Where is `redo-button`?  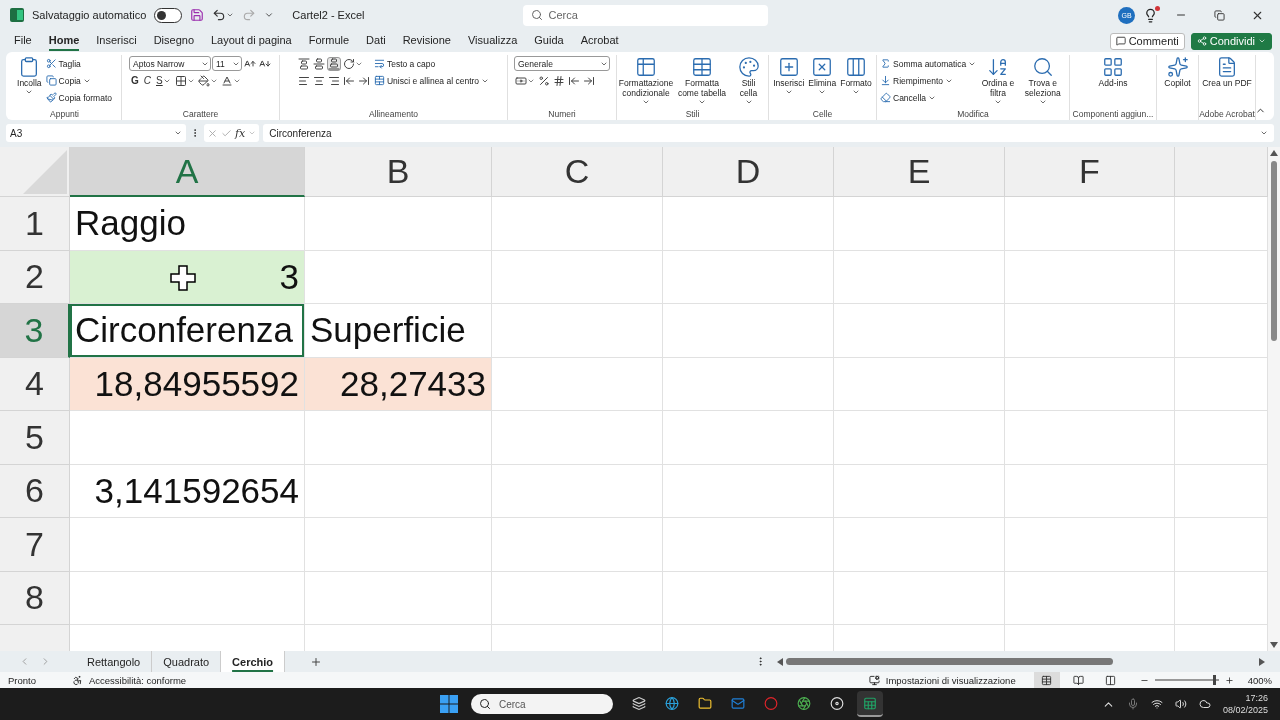
redo-button is located at coordinates (249, 15).